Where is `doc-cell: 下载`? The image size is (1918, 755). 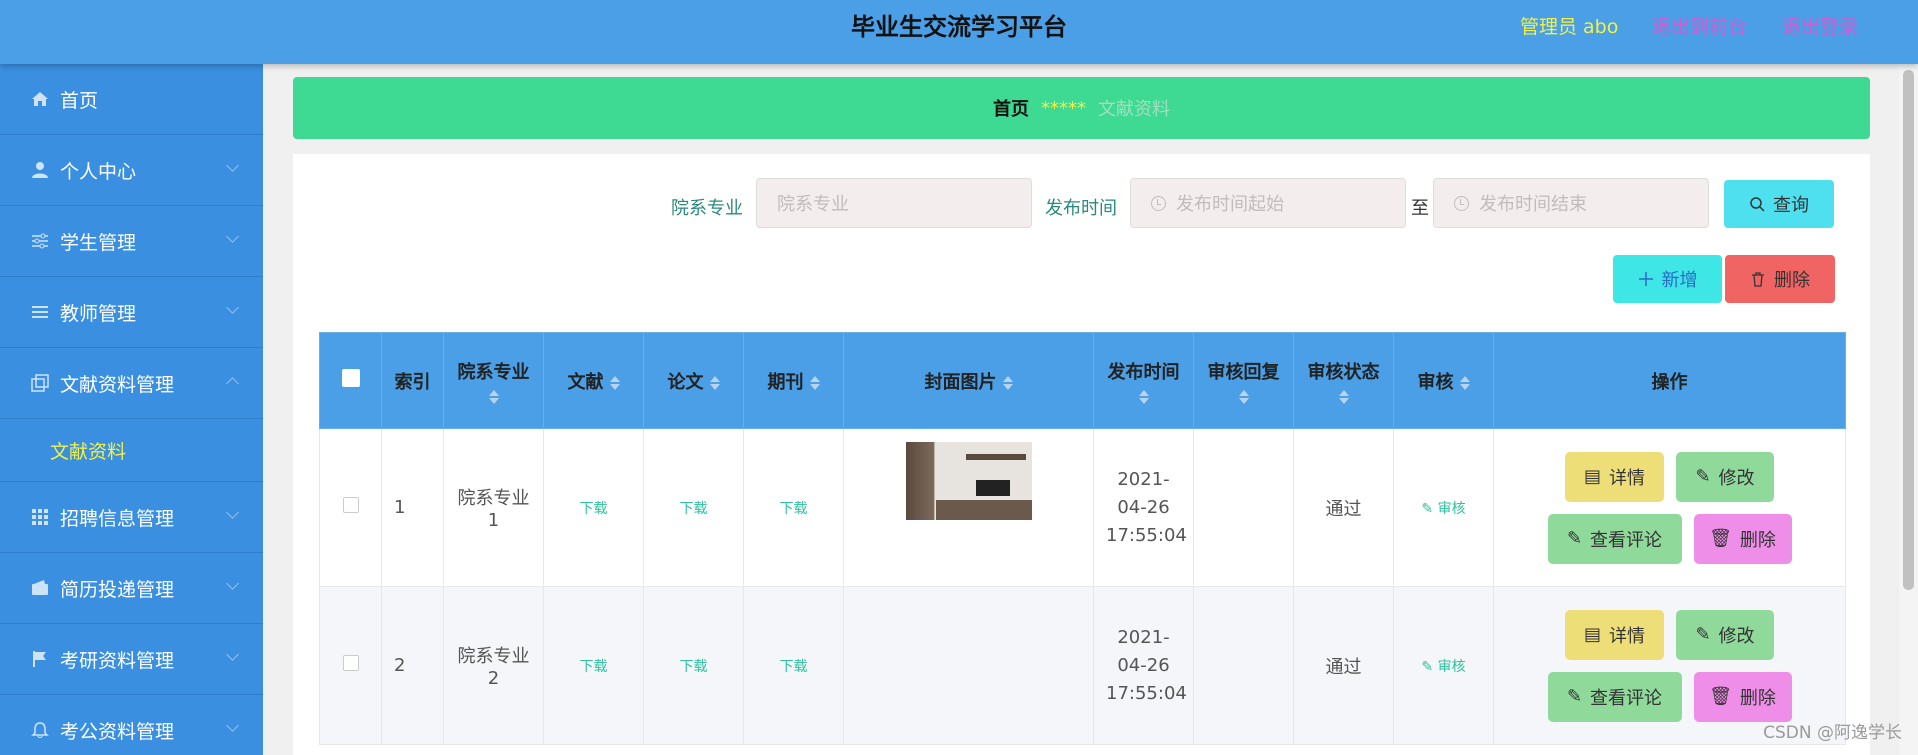
doc-cell: 下载 is located at coordinates (593, 507).